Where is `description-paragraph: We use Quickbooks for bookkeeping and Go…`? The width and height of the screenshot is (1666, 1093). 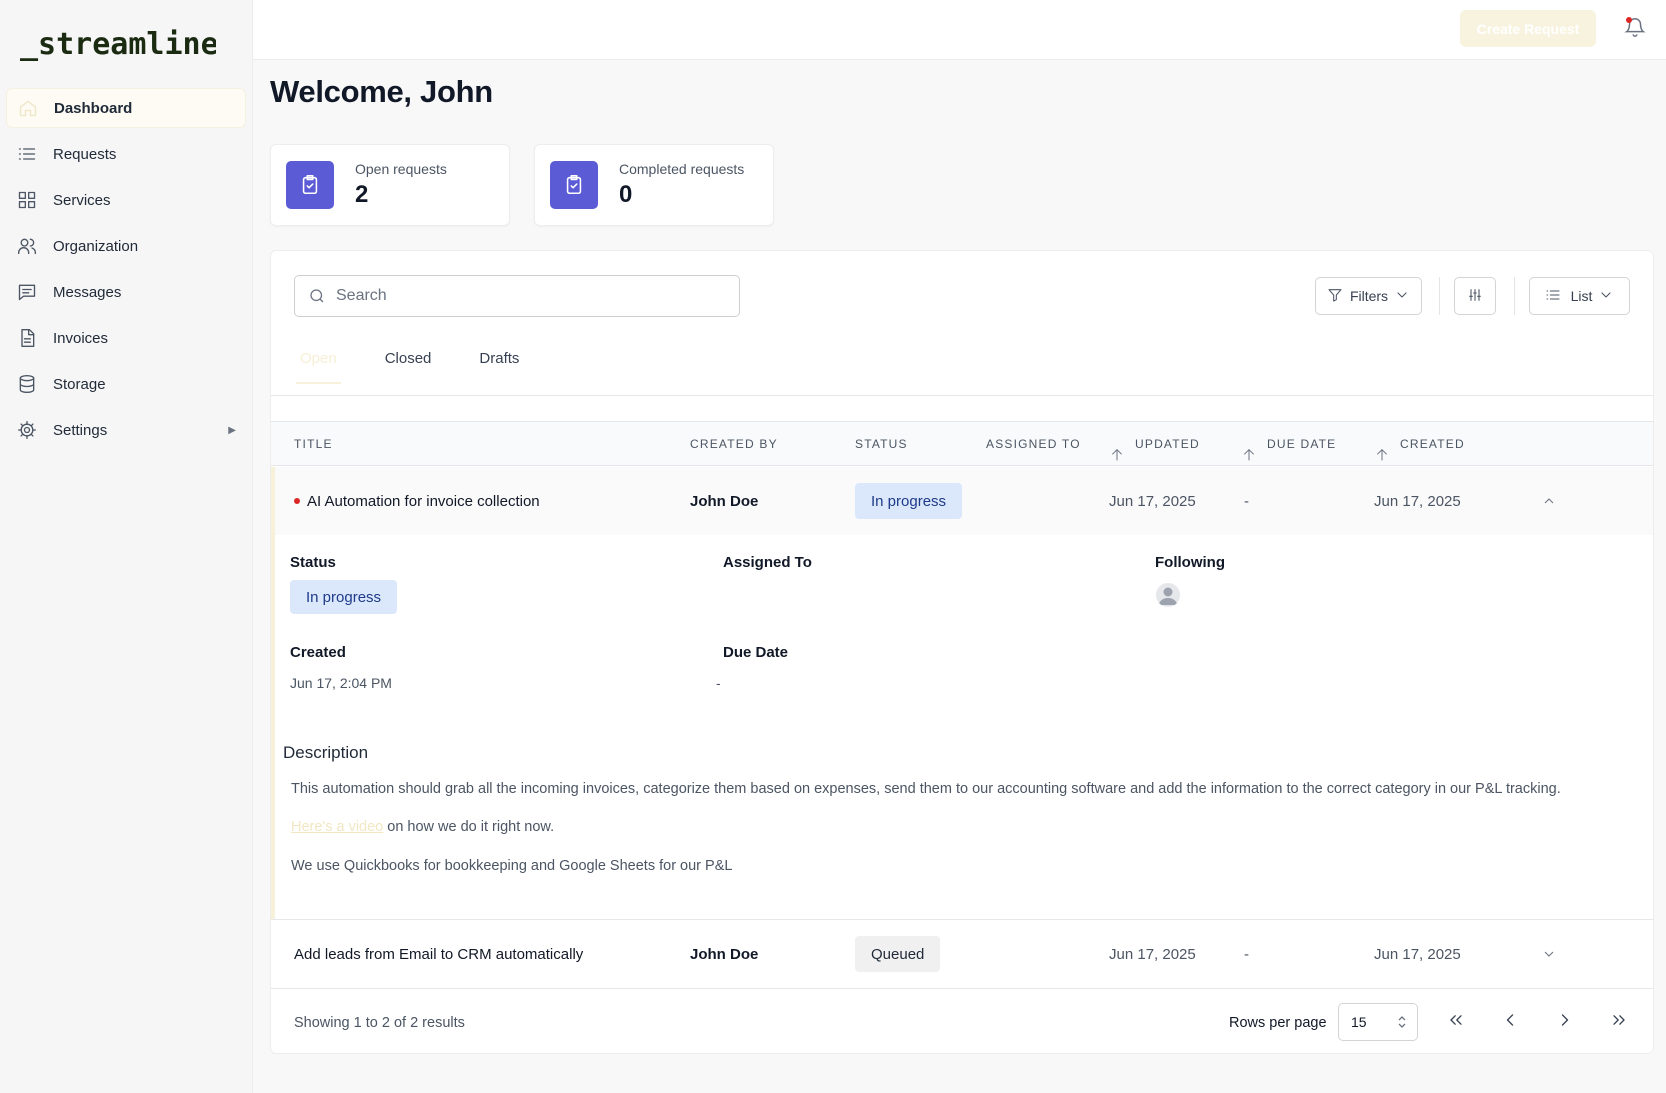 description-paragraph: We use Quickbooks for bookkeeping and Go… is located at coordinates (512, 866).